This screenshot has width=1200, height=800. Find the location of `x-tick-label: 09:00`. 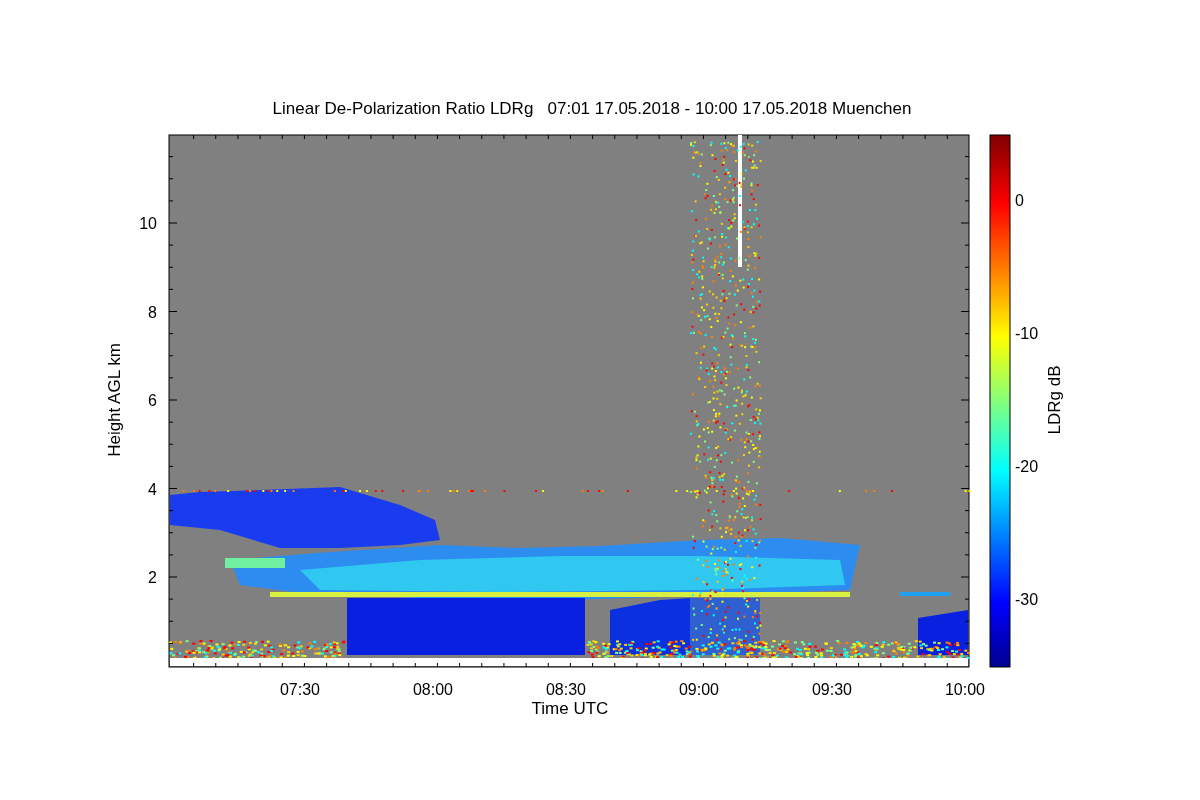

x-tick-label: 09:00 is located at coordinates (699, 689).